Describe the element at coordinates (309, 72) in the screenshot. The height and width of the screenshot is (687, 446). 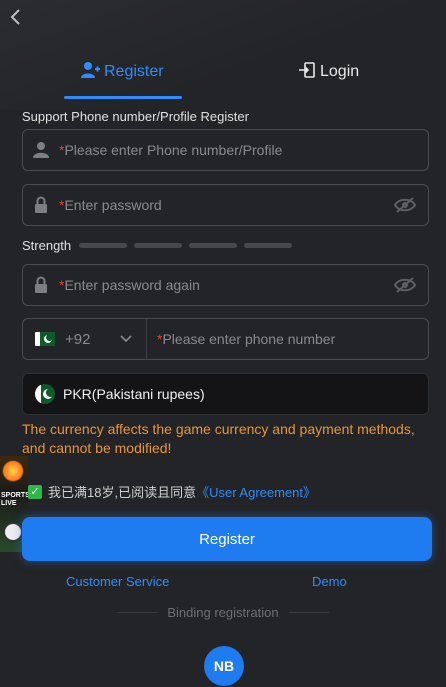
I see `login-icon` at that location.